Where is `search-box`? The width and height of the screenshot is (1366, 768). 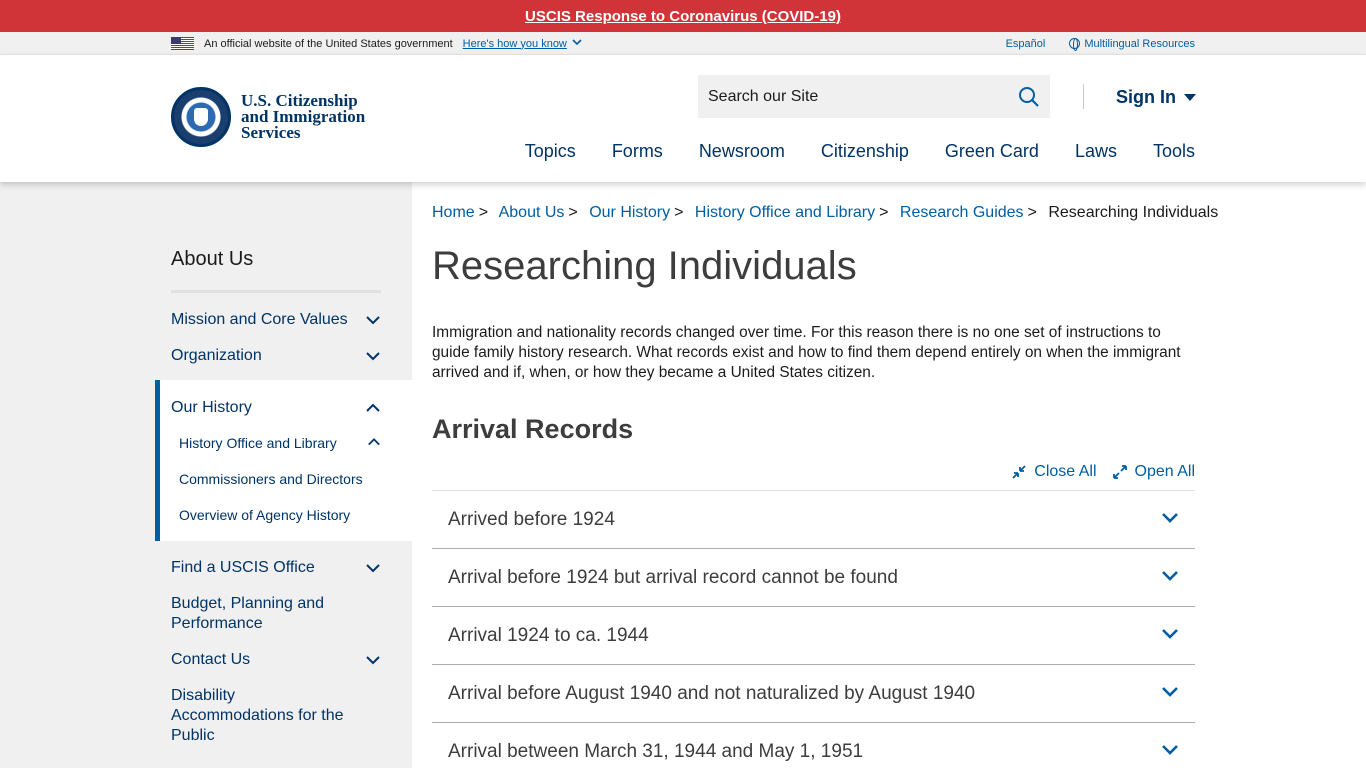 search-box is located at coordinates (874, 96).